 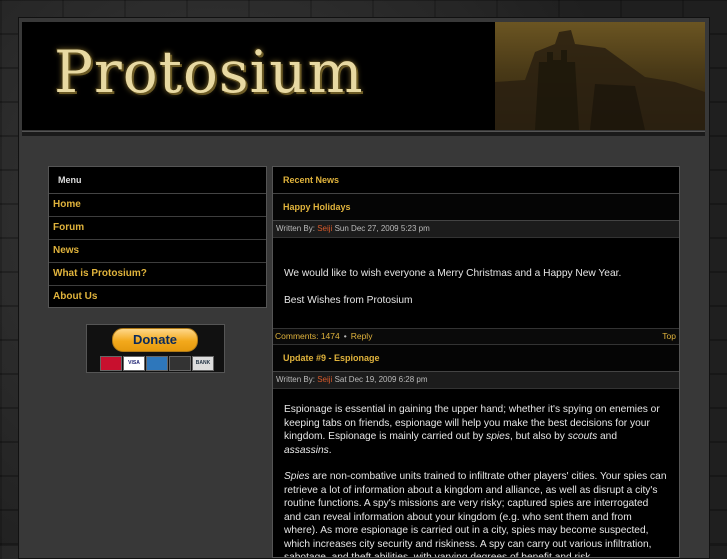 I want to click on top-link: Top, so click(x=669, y=336).